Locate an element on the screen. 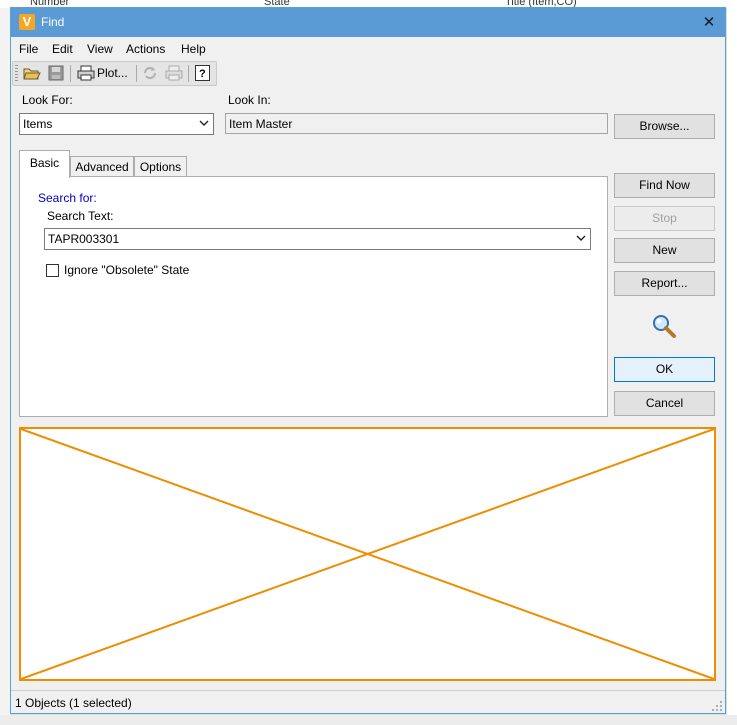 Image resolution: width=737 pixels, height=725 pixels. ignore-obsolete-label: Ignore "Obsolete" State is located at coordinates (127, 270).